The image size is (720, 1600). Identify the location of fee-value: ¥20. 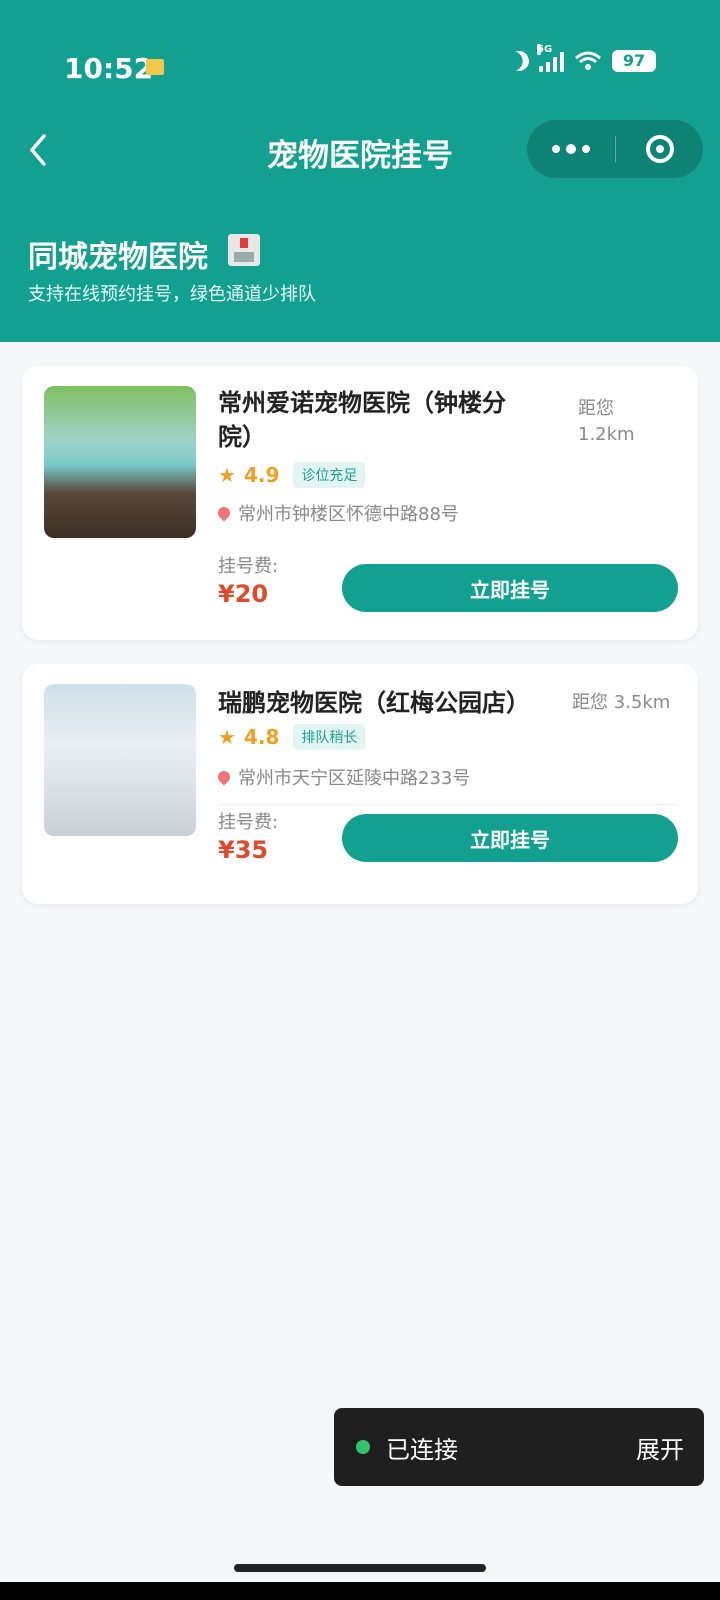
(243, 594).